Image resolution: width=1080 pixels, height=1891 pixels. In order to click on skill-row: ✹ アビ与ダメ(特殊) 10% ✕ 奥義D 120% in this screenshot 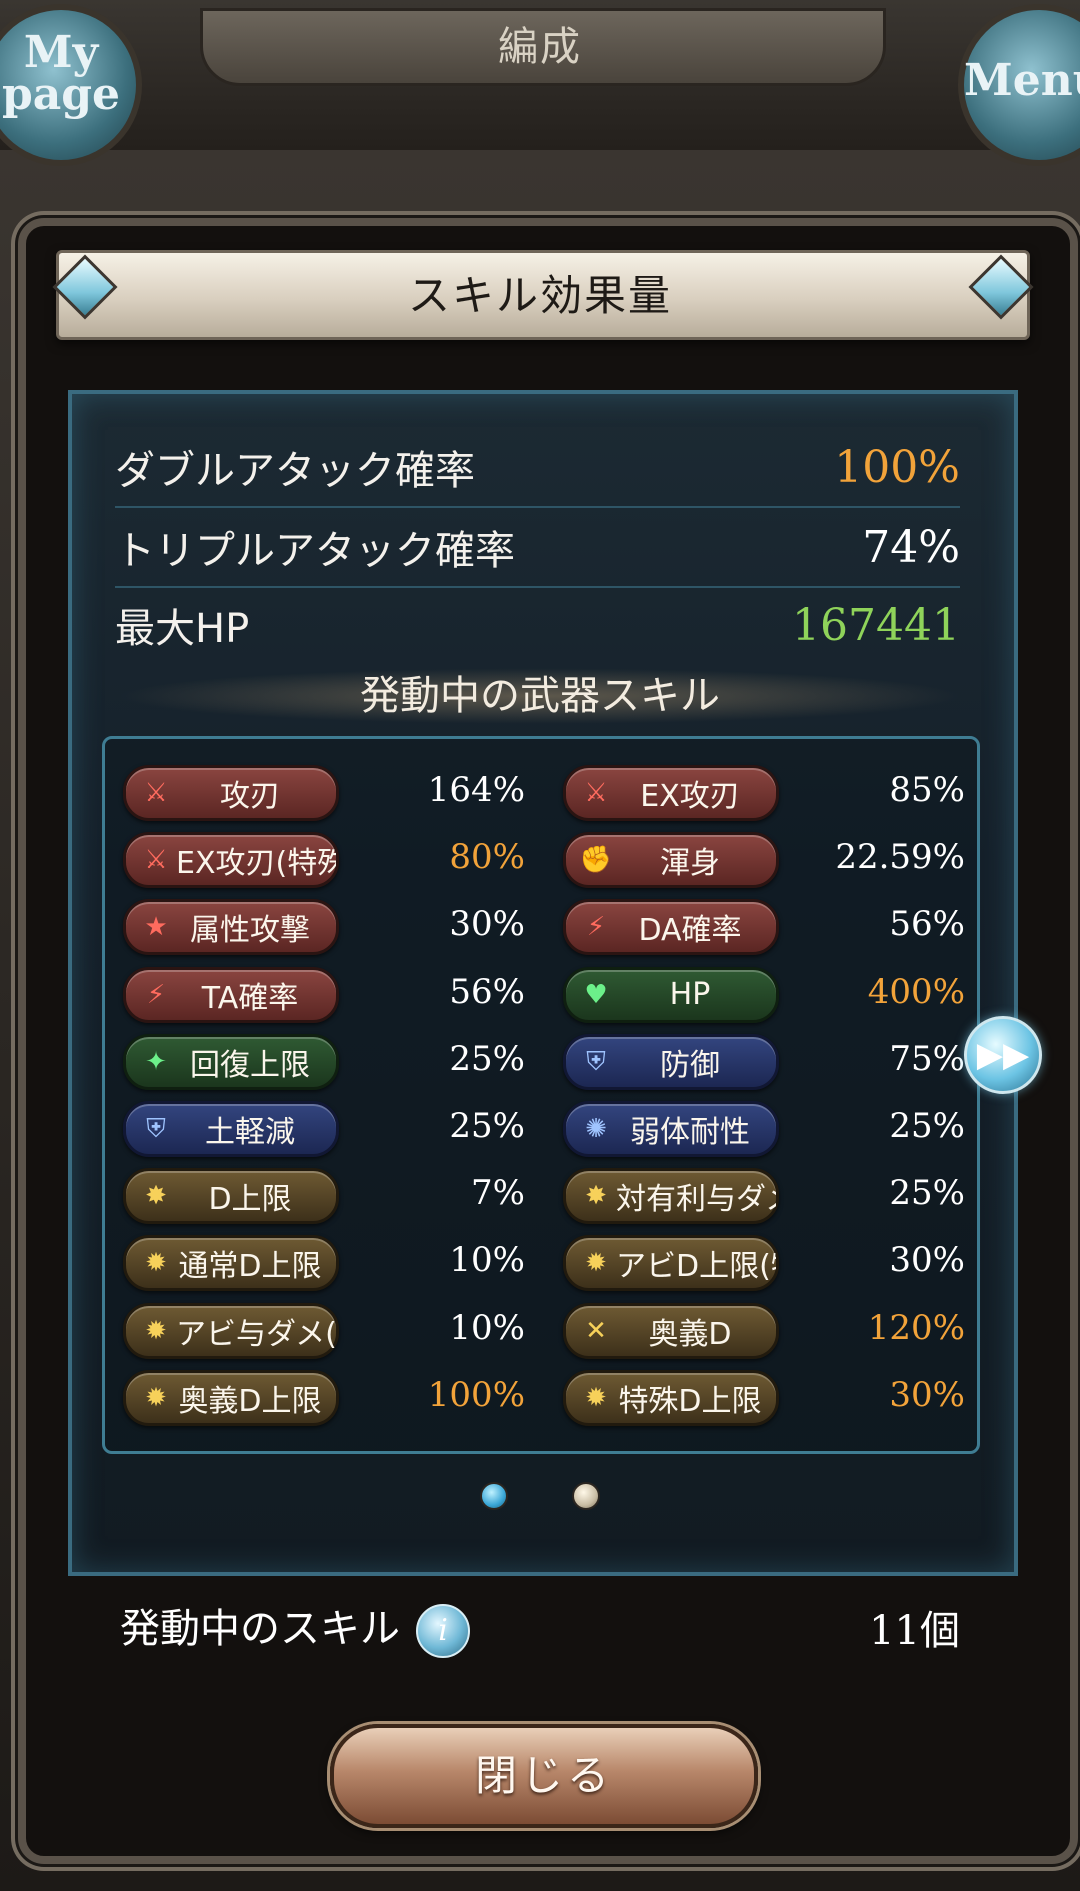, I will do `click(541, 1330)`.